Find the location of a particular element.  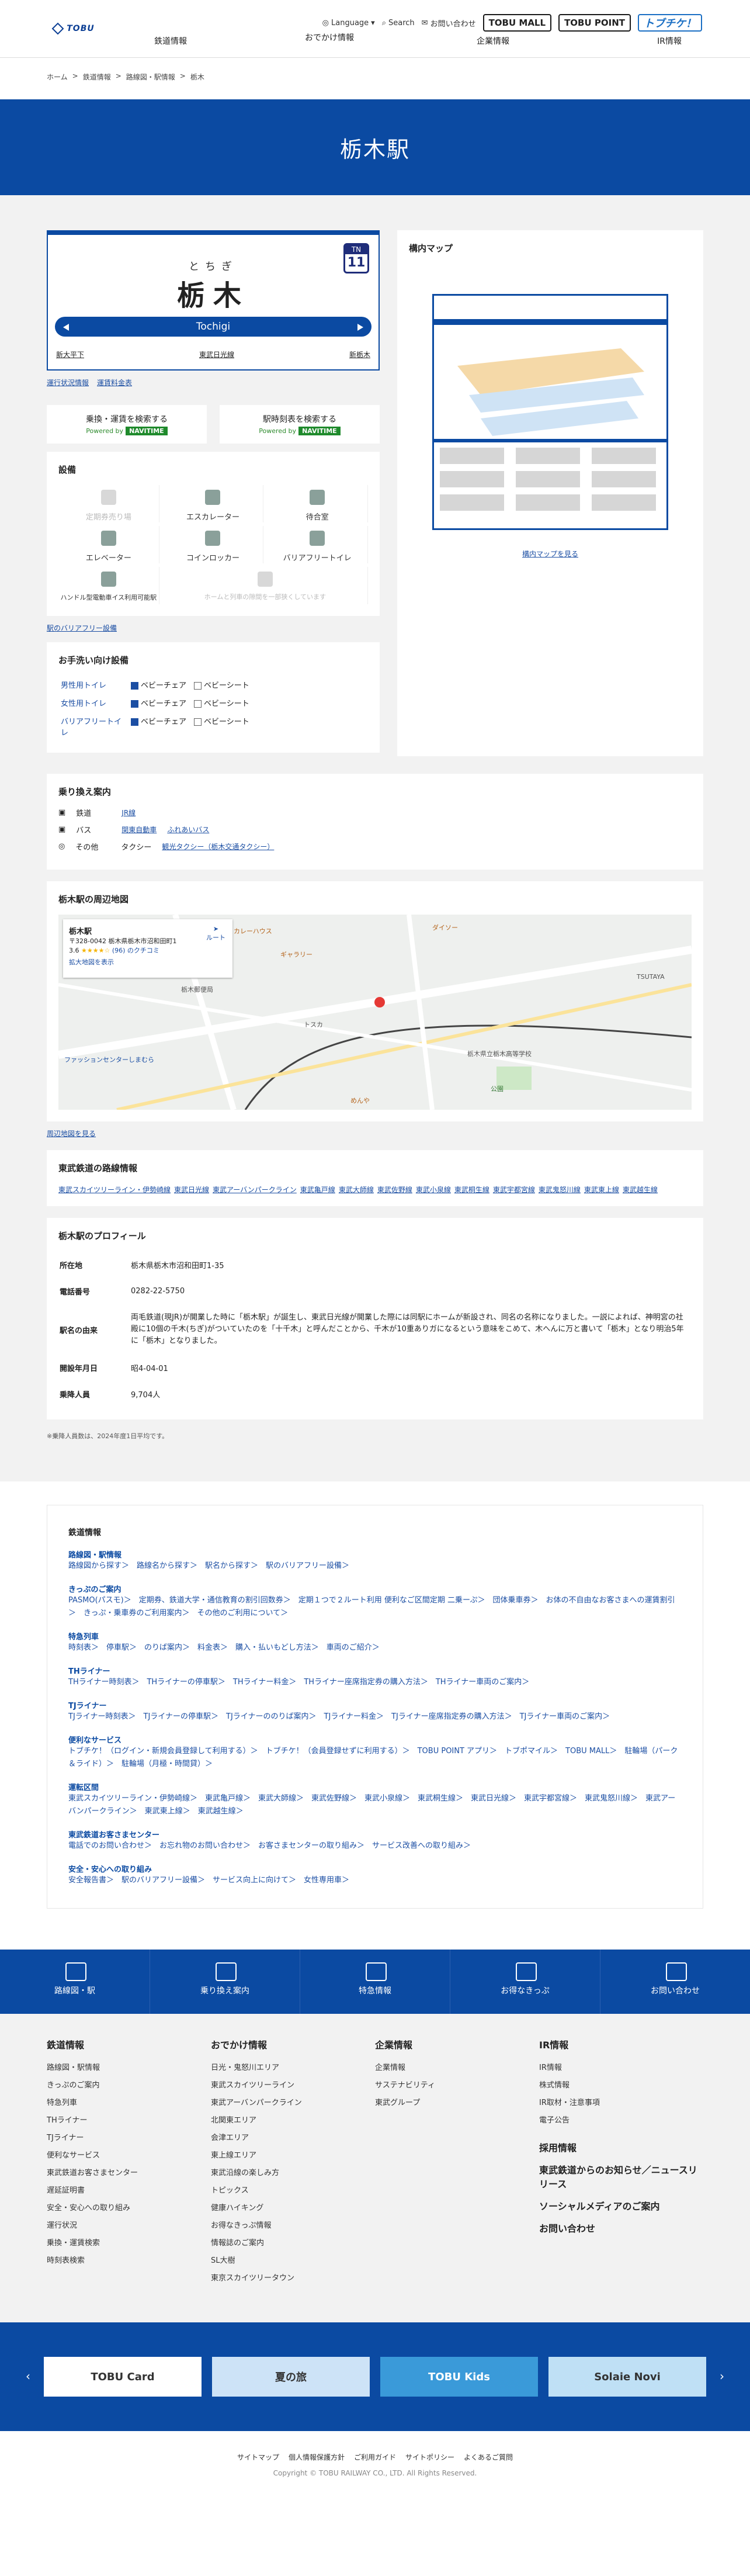

barrier-free-link: 駅のバリアフリー設備 is located at coordinates (82, 628).